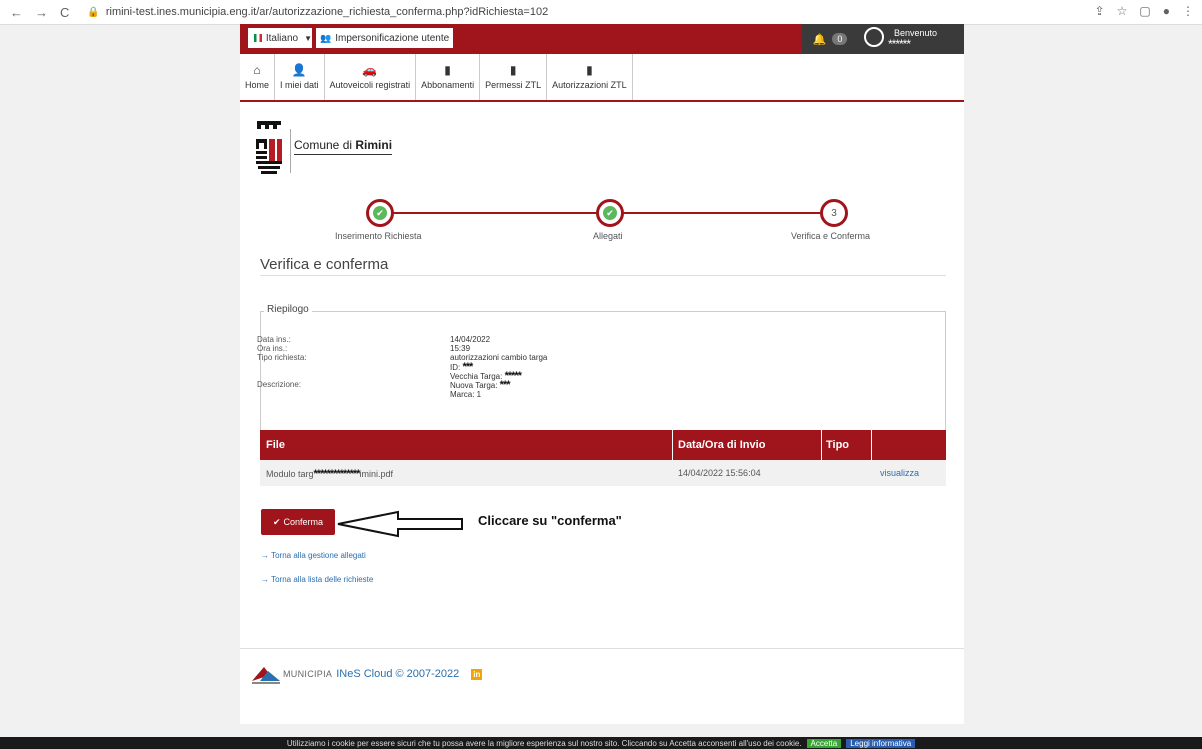 The image size is (1202, 749). Describe the element at coordinates (513, 85) in the screenshot. I see `menu-item-label: Permessi ZTL` at that location.